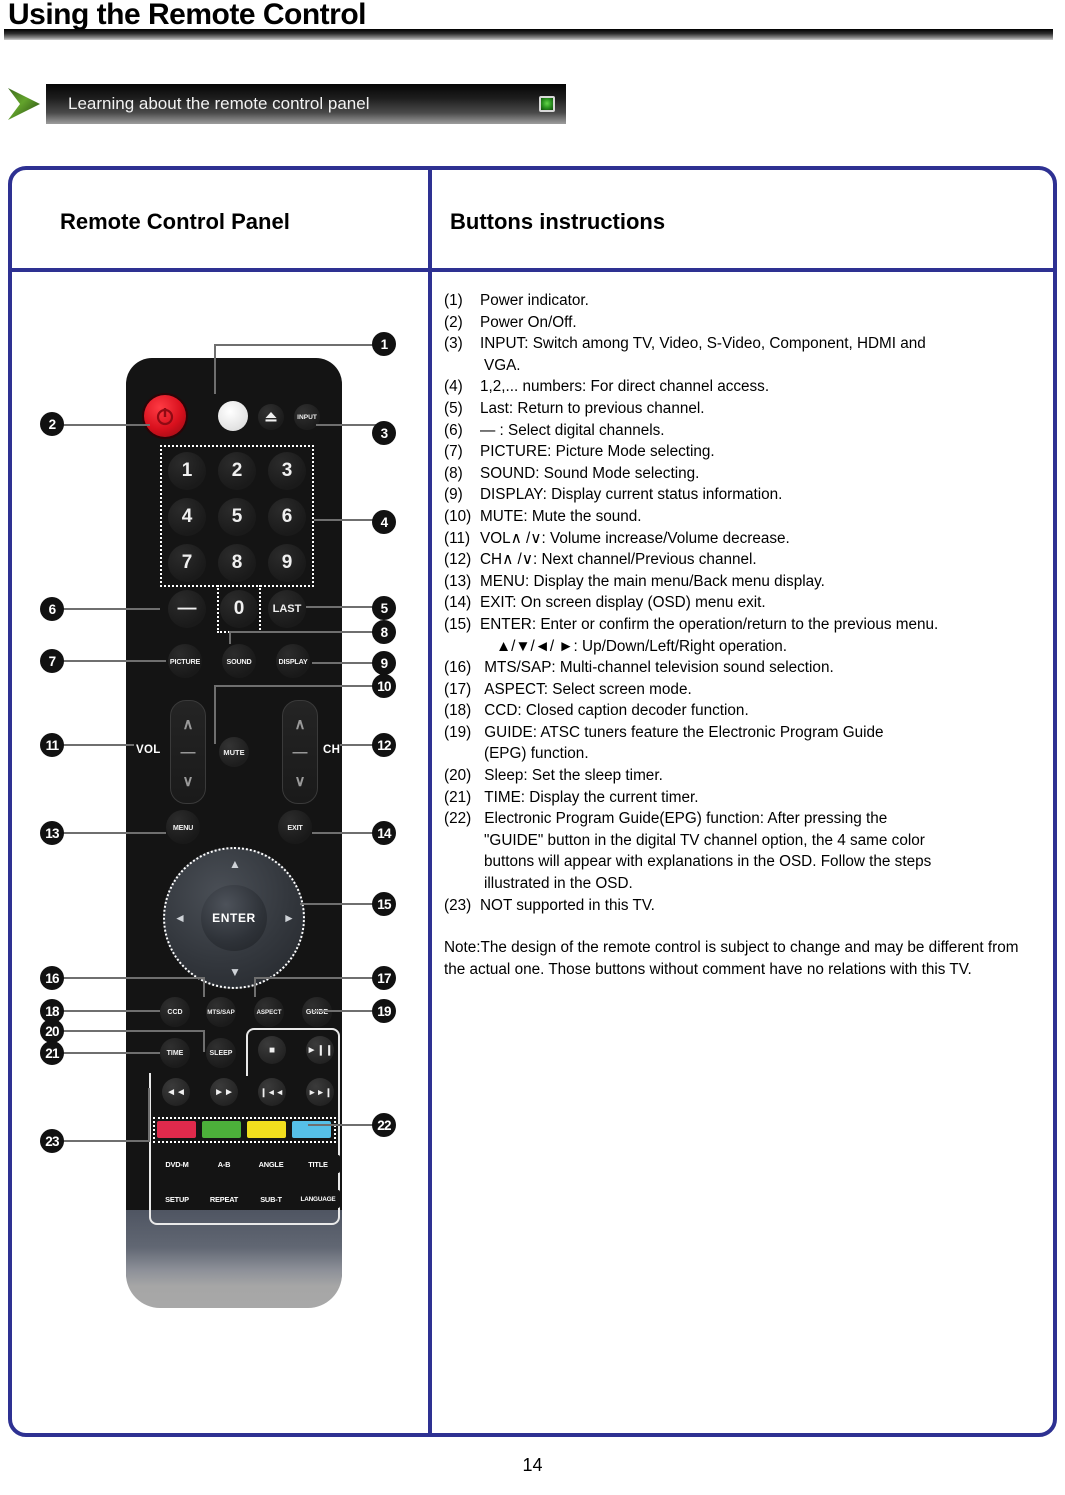 The image size is (1065, 1495). What do you see at coordinates (300, 752) in the screenshot?
I see `channel-rocker: ∧ — ∨` at bounding box center [300, 752].